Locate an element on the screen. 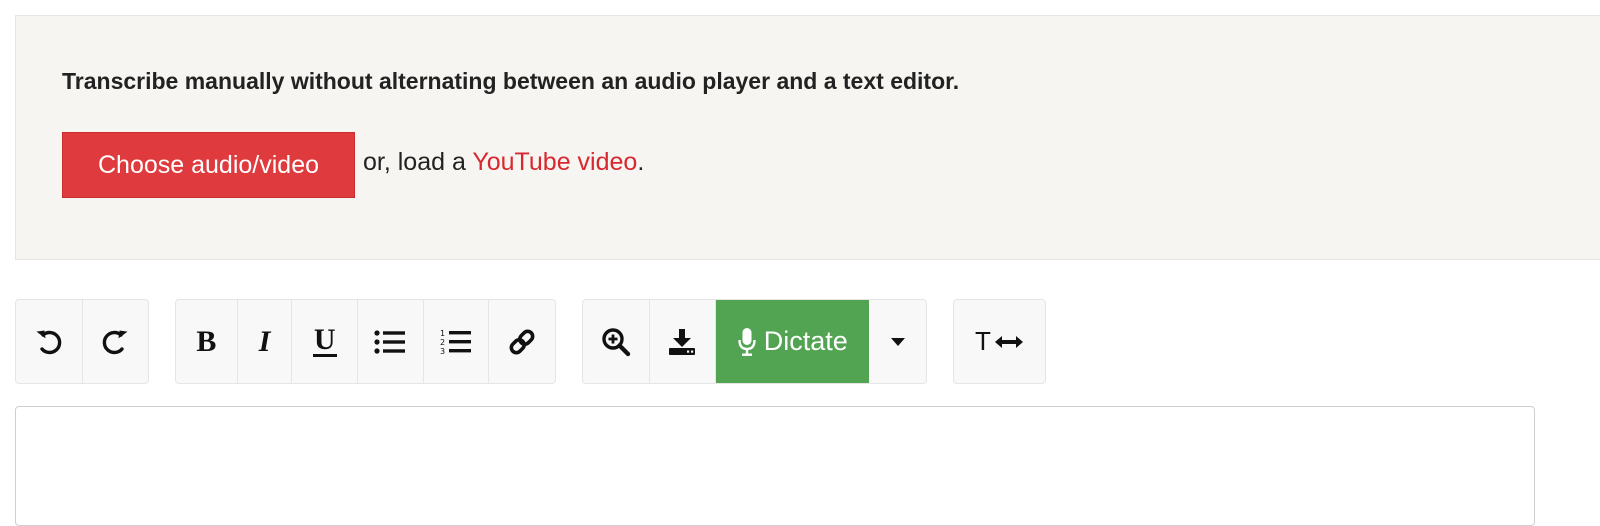 Image resolution: width=1600 pixels, height=526 pixels. numbered-list-icon: 1 2 3 is located at coordinates (456, 342).